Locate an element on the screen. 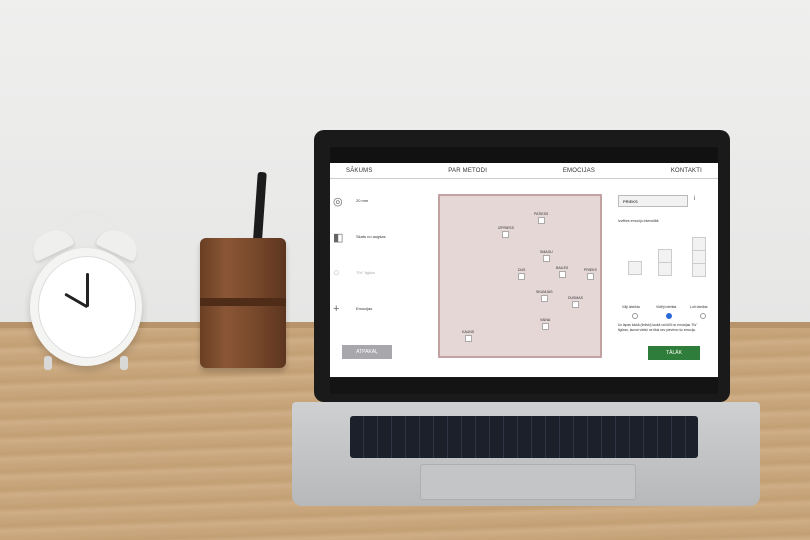 Image resolution: width=810 pixels, height=540 pixels. level-label-medium: Vidēji izteikta is located at coordinates (666, 307).